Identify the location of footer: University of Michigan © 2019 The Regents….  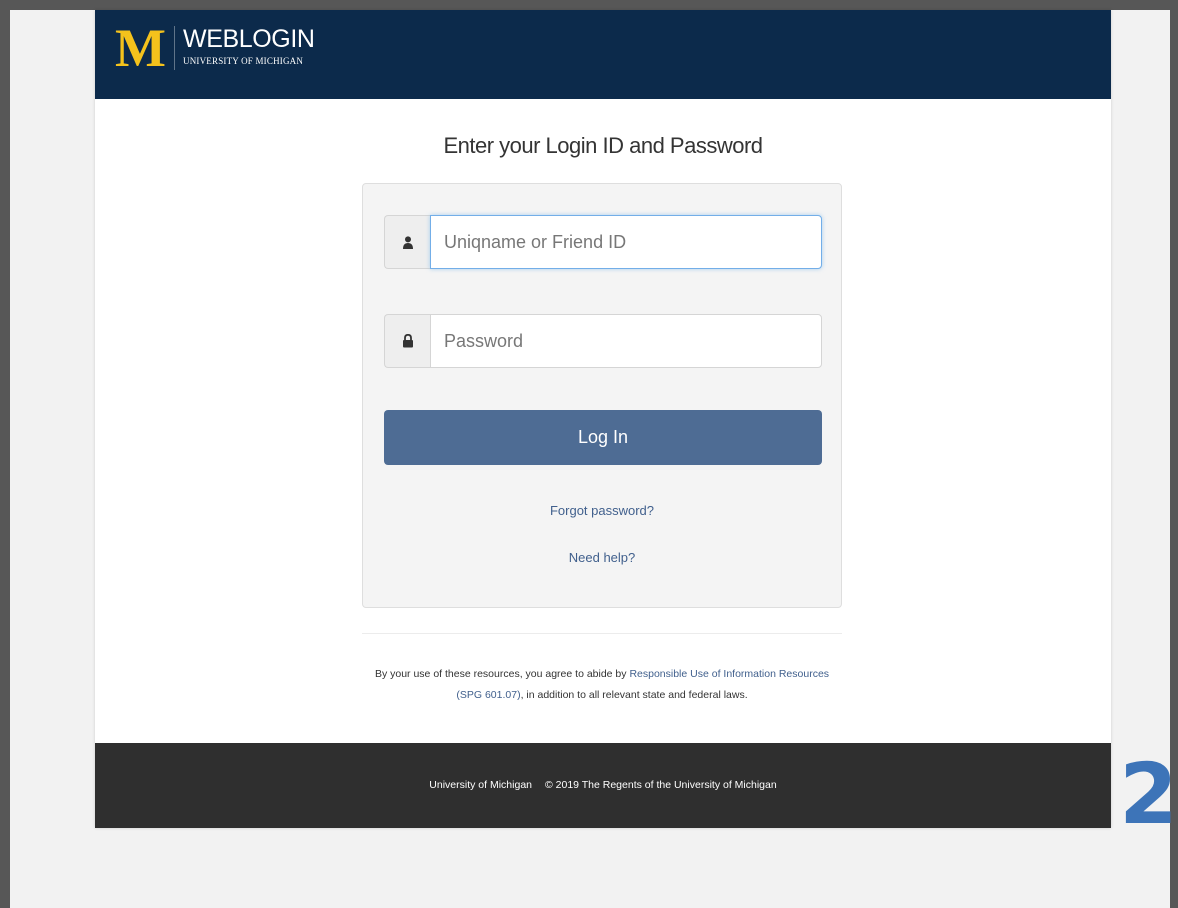
(603, 785).